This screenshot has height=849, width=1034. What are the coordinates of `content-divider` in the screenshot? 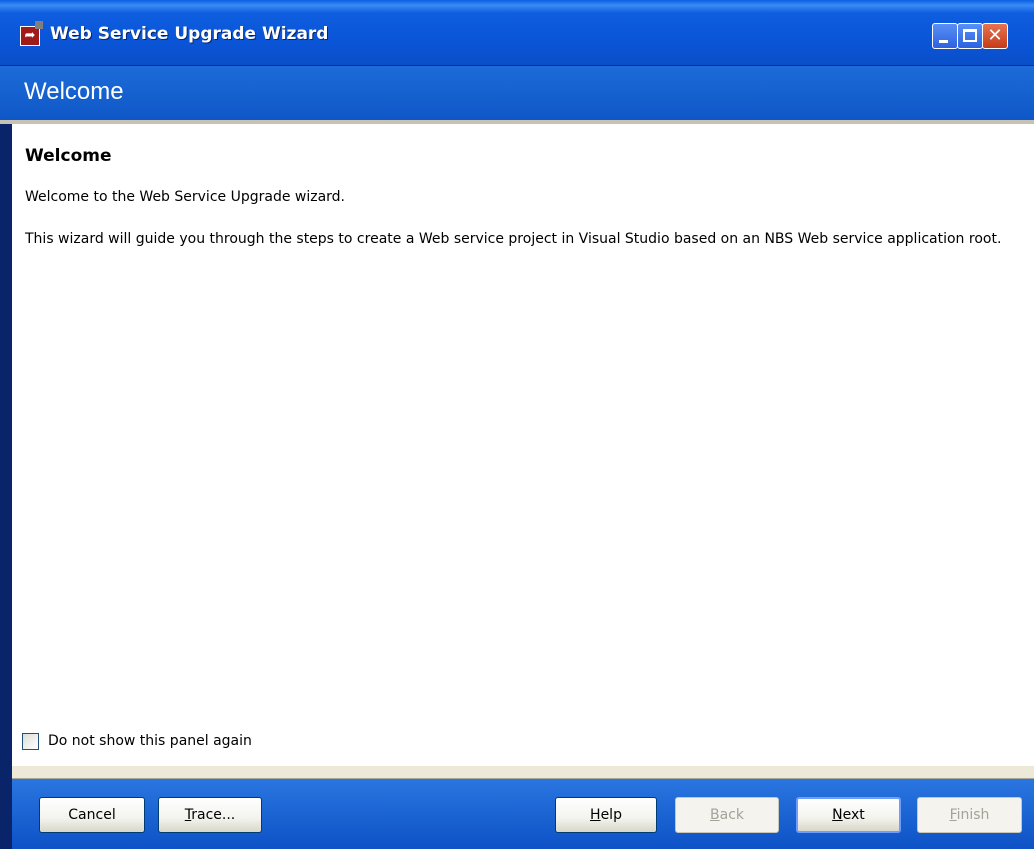 It's located at (523, 772).